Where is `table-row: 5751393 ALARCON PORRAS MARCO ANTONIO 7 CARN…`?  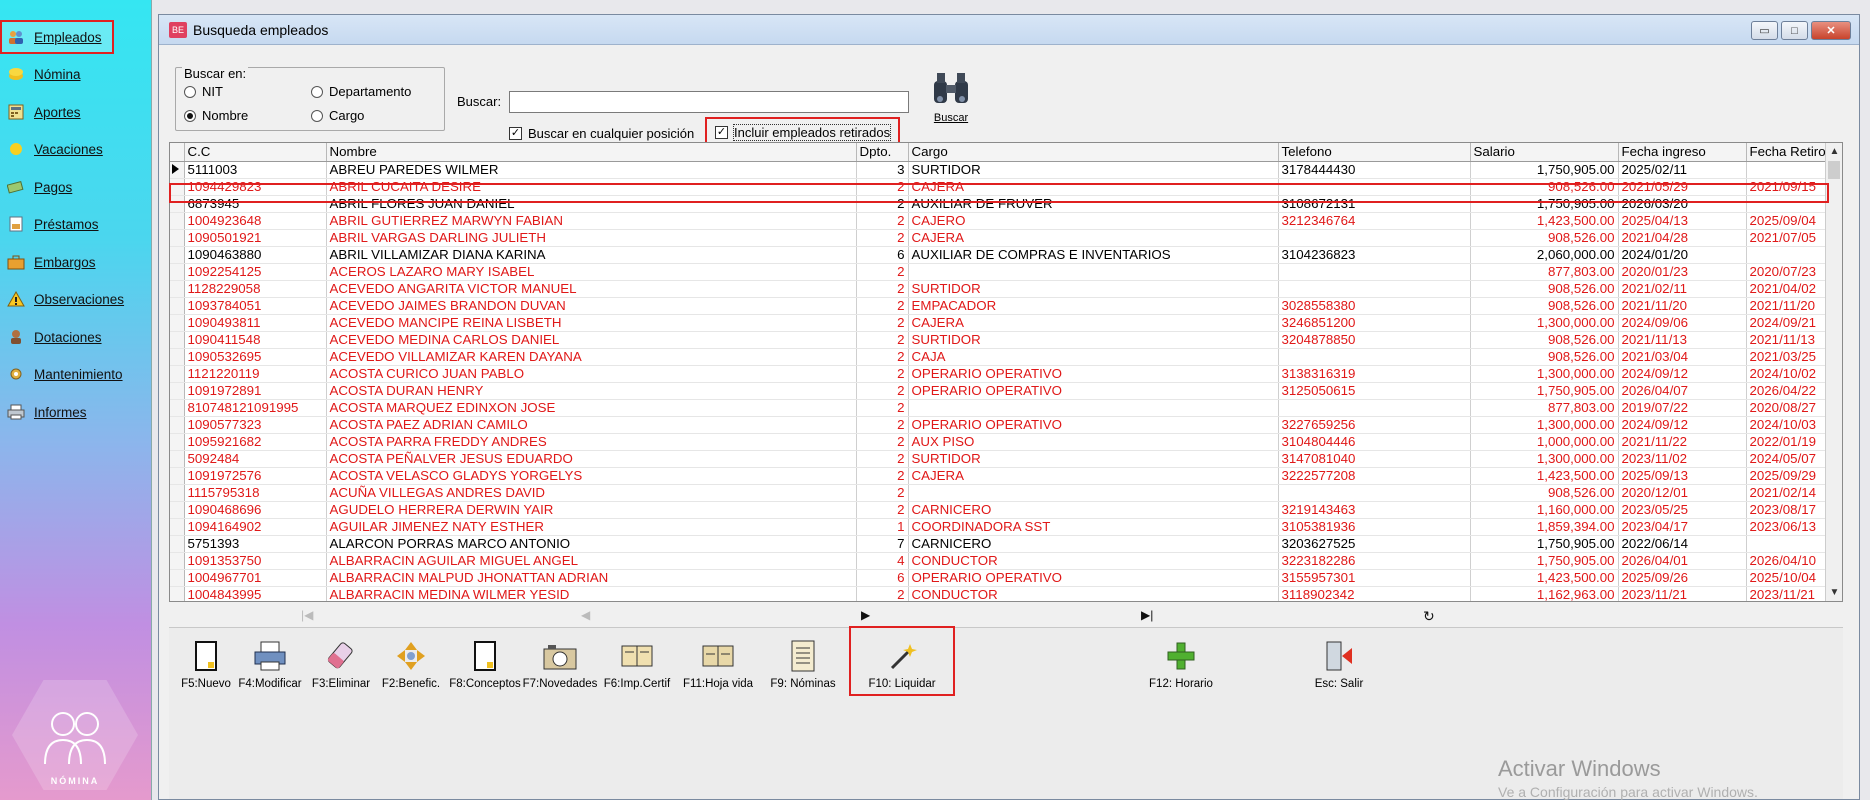 table-row: 5751393 ALARCON PORRAS MARCO ANTONIO 7 CARN… is located at coordinates (1006, 544).